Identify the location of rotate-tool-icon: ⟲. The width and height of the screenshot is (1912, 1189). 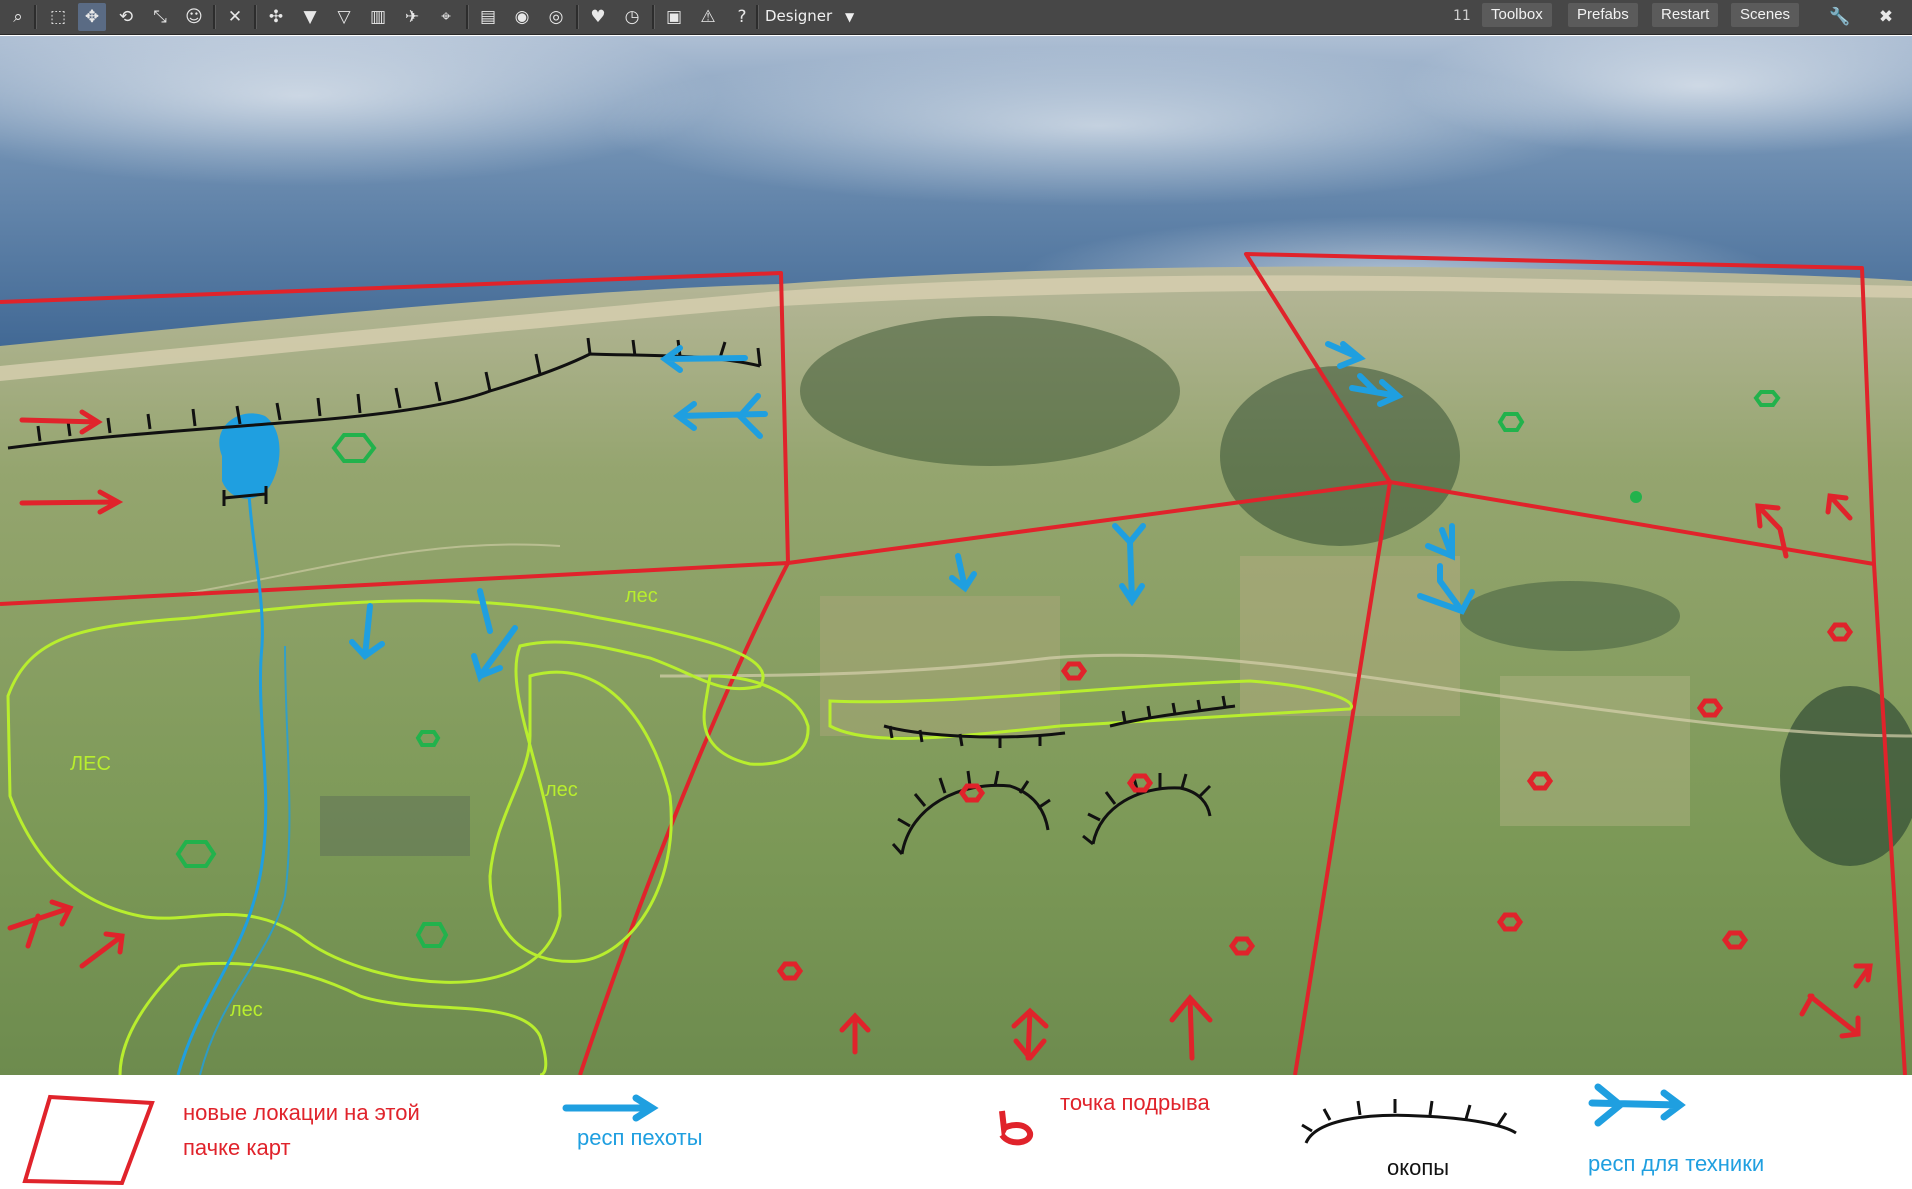
(126, 17).